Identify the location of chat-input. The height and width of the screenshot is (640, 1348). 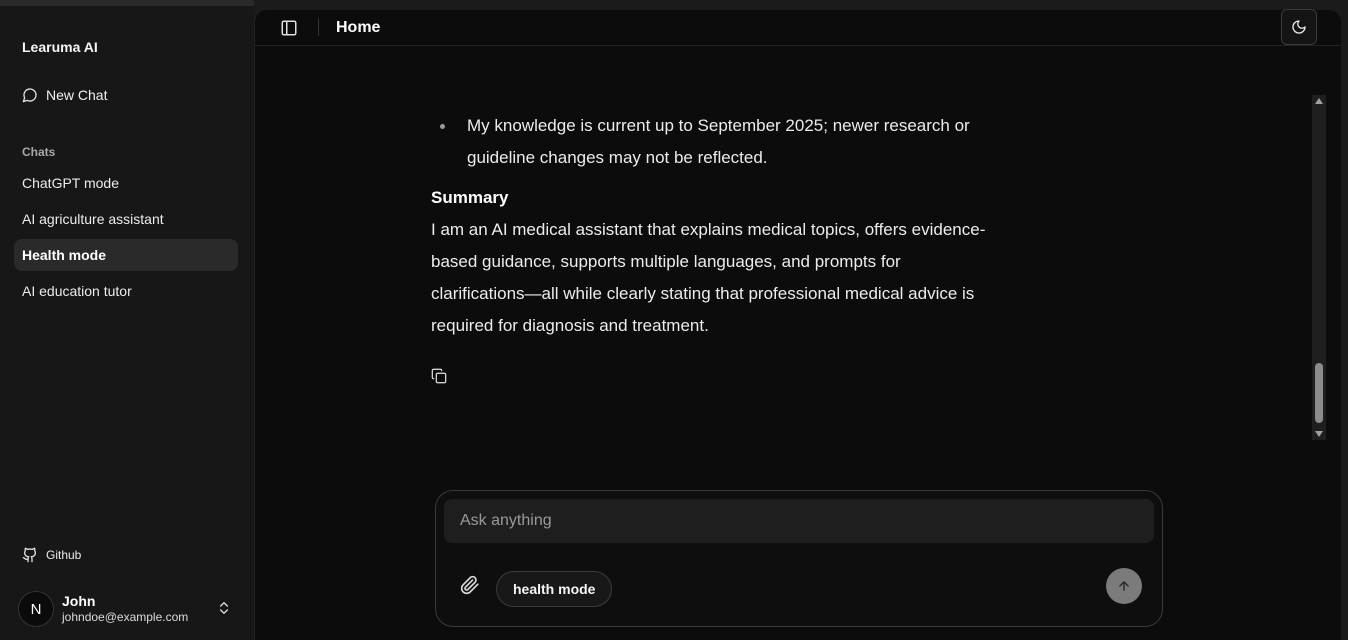
(799, 521).